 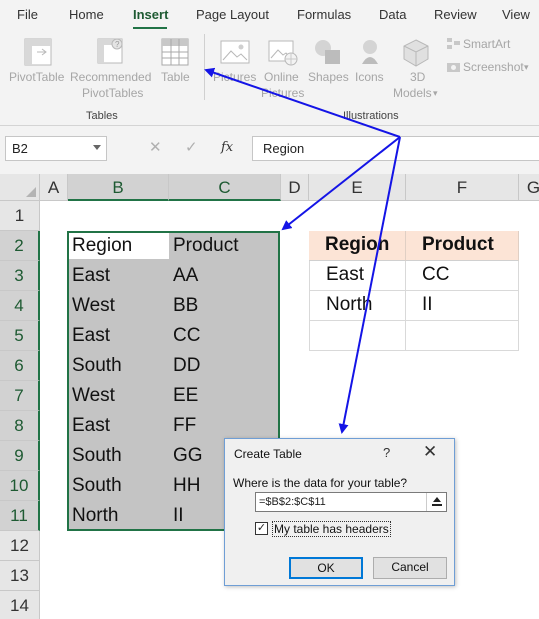 What do you see at coordinates (326, 568) in the screenshot?
I see `ok-button: OK` at bounding box center [326, 568].